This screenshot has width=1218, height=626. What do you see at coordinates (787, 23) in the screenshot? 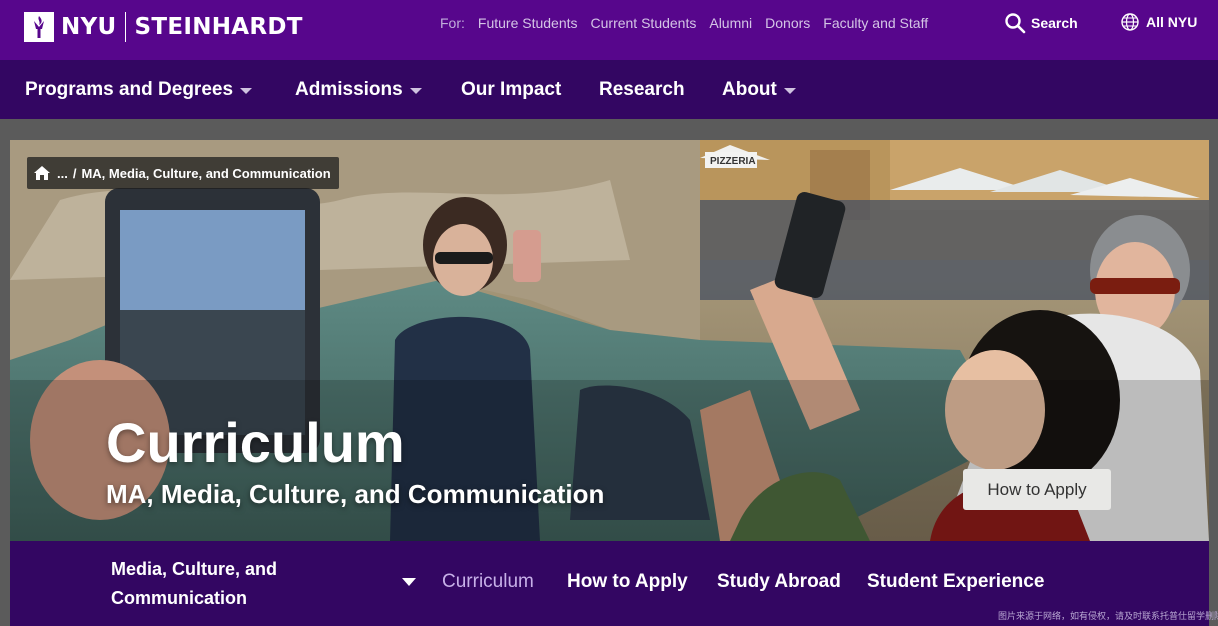
I see `audience-link-donors: Donors` at bounding box center [787, 23].